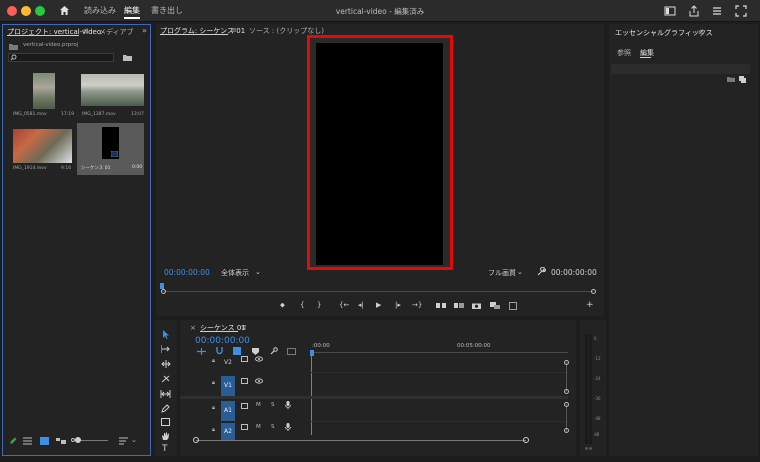  What do you see at coordinates (590, 305) in the screenshot?
I see `button-editor-add: +` at bounding box center [590, 305].